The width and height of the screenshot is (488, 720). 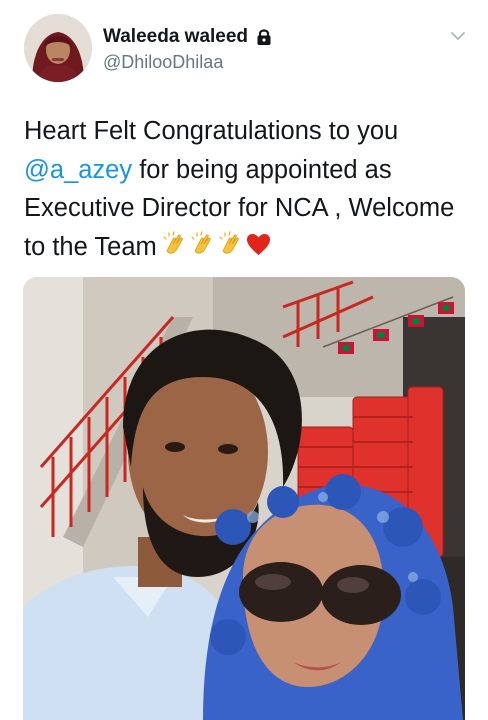 I want to click on tweet-header: Waleeda waleed @DhilooDhilaa, so click(x=244, y=48).